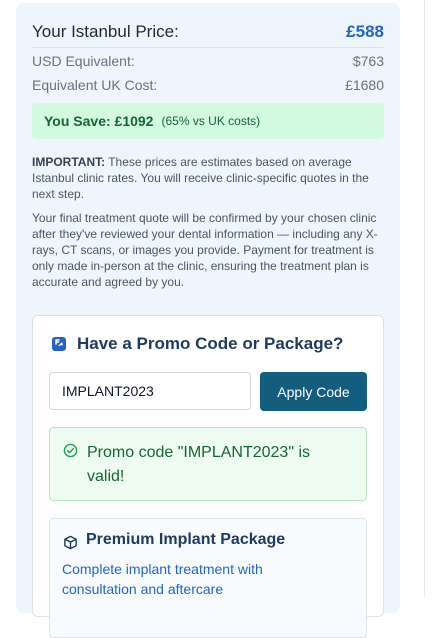 The width and height of the screenshot is (432, 638). Describe the element at coordinates (211, 121) in the screenshot. I see `savings-percent: (65% vs UK costs)` at that location.